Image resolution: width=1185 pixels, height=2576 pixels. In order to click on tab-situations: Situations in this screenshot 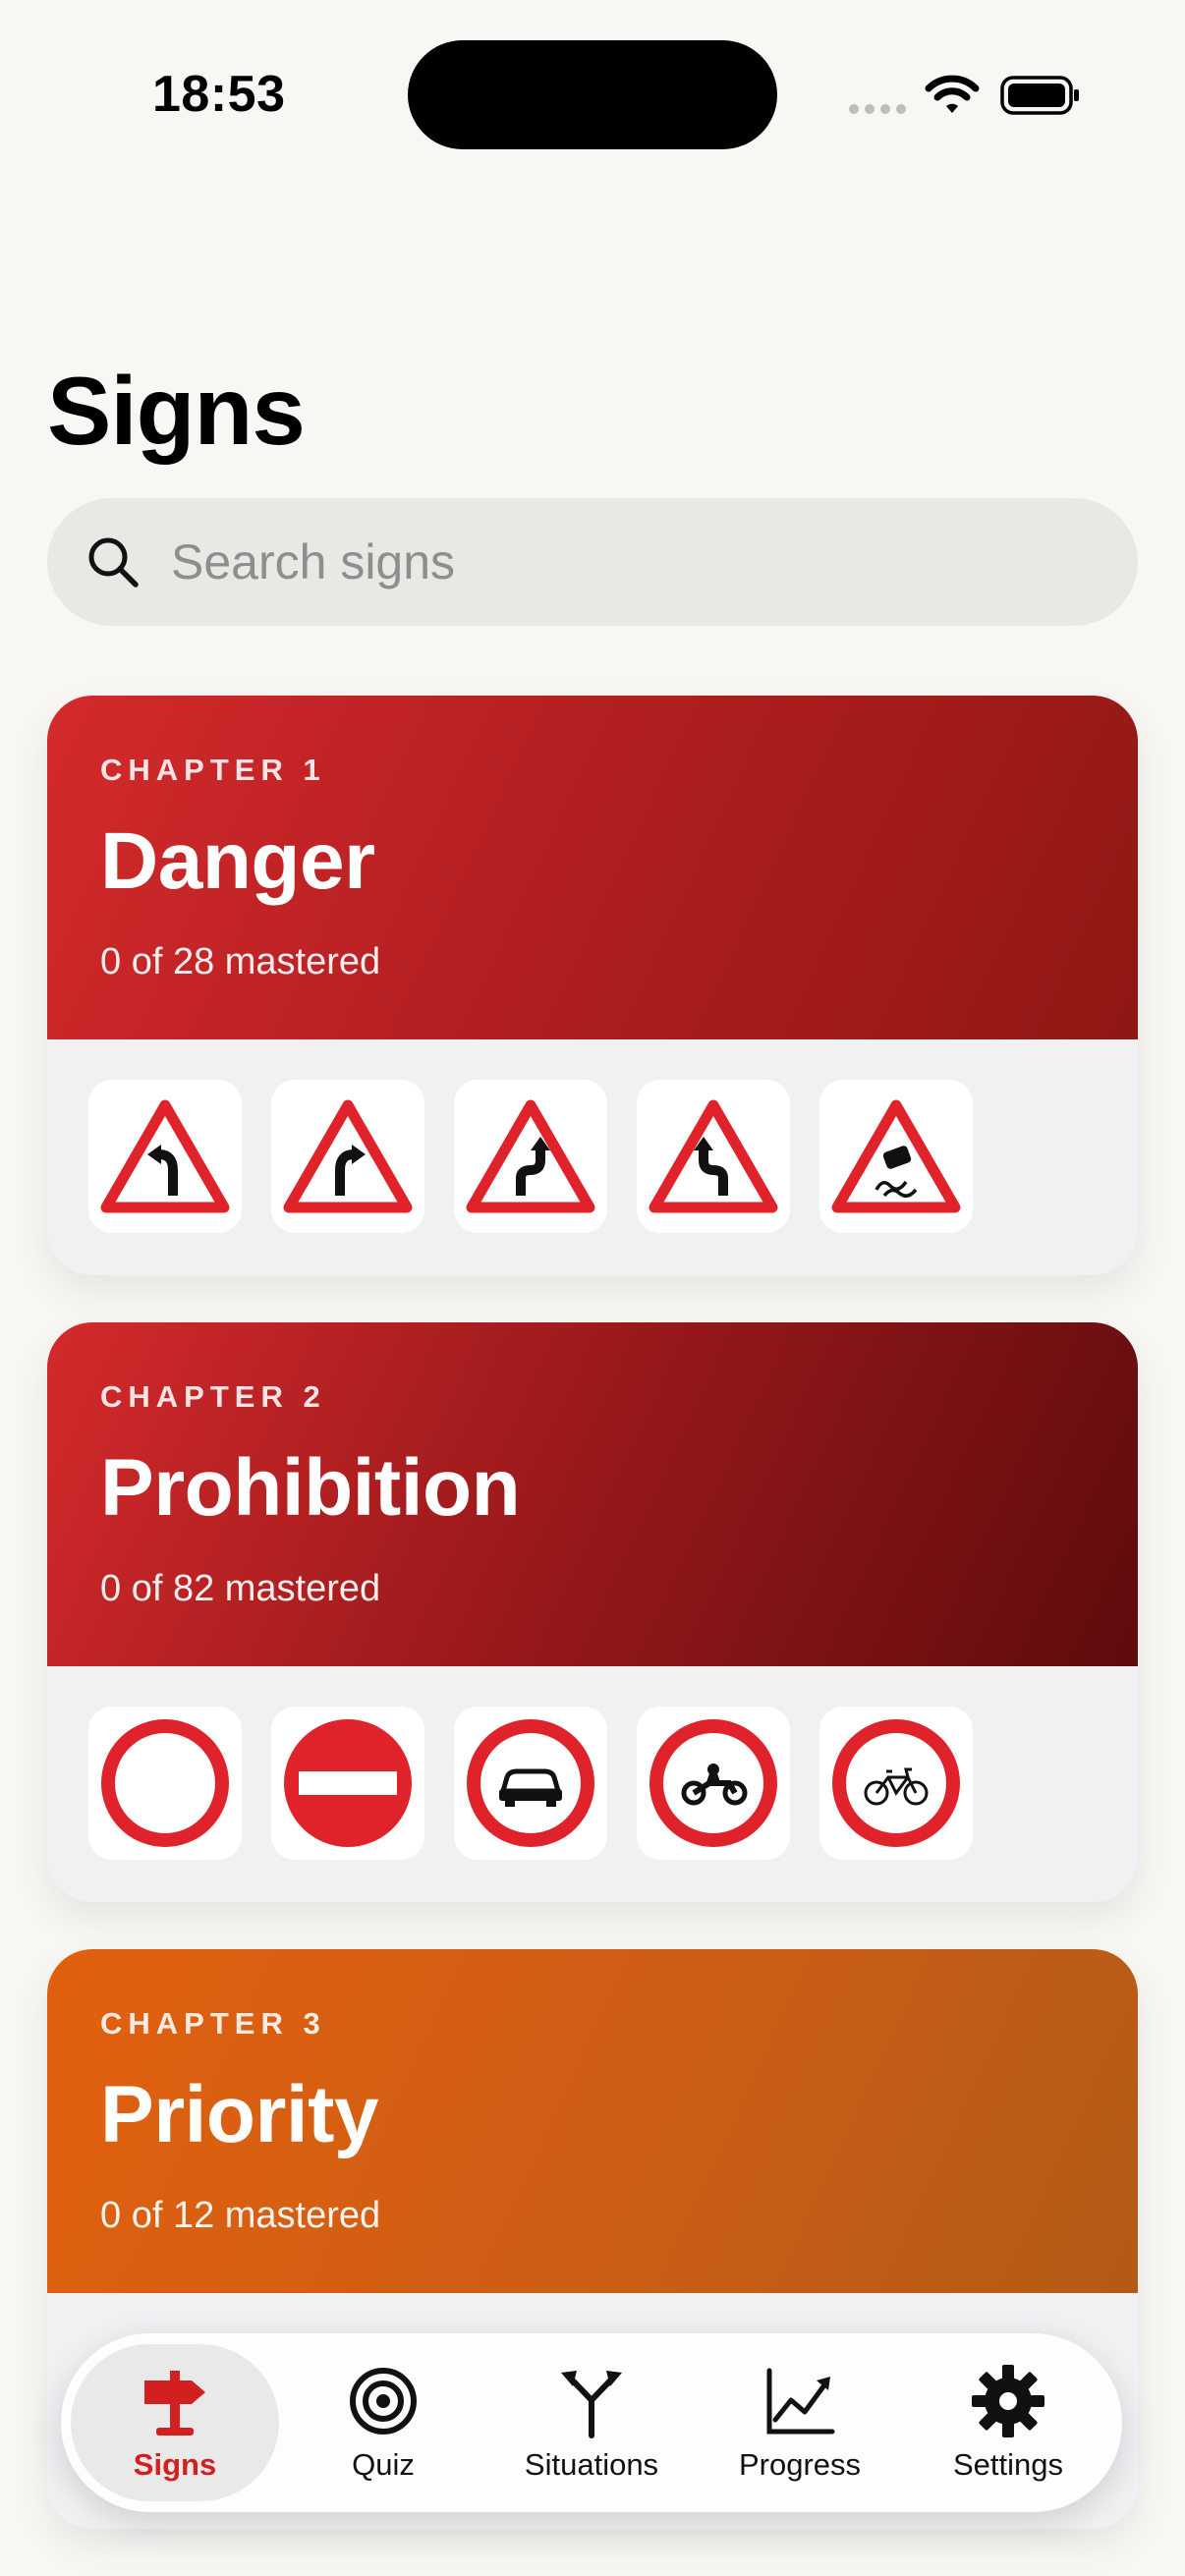, I will do `click(592, 2422)`.